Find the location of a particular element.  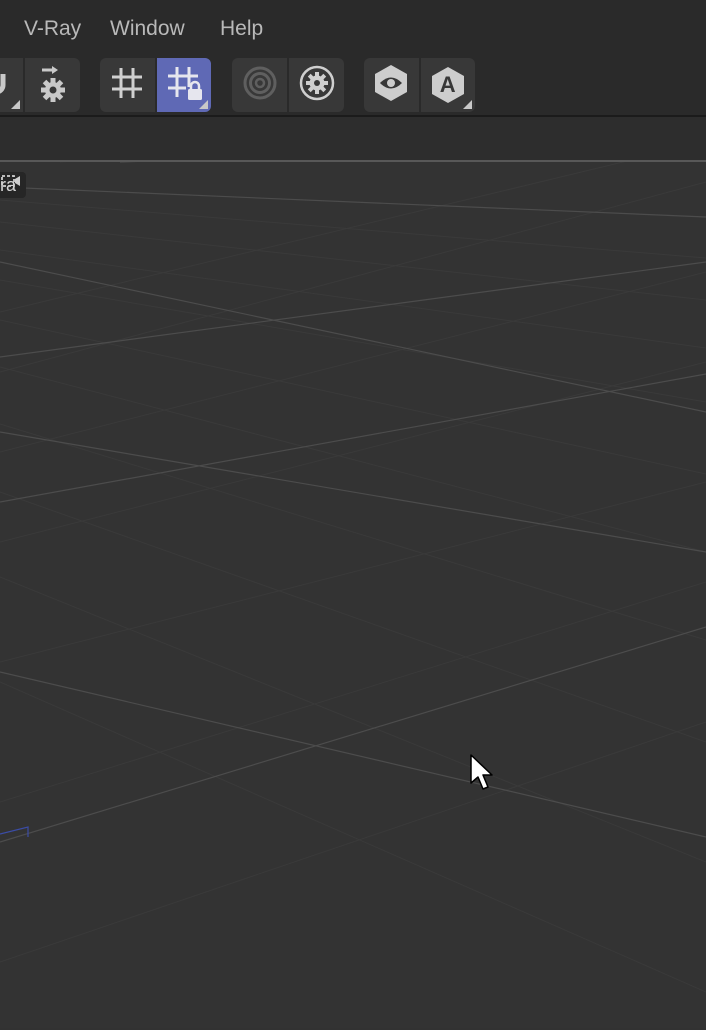

step-gear-icon is located at coordinates (53, 85).